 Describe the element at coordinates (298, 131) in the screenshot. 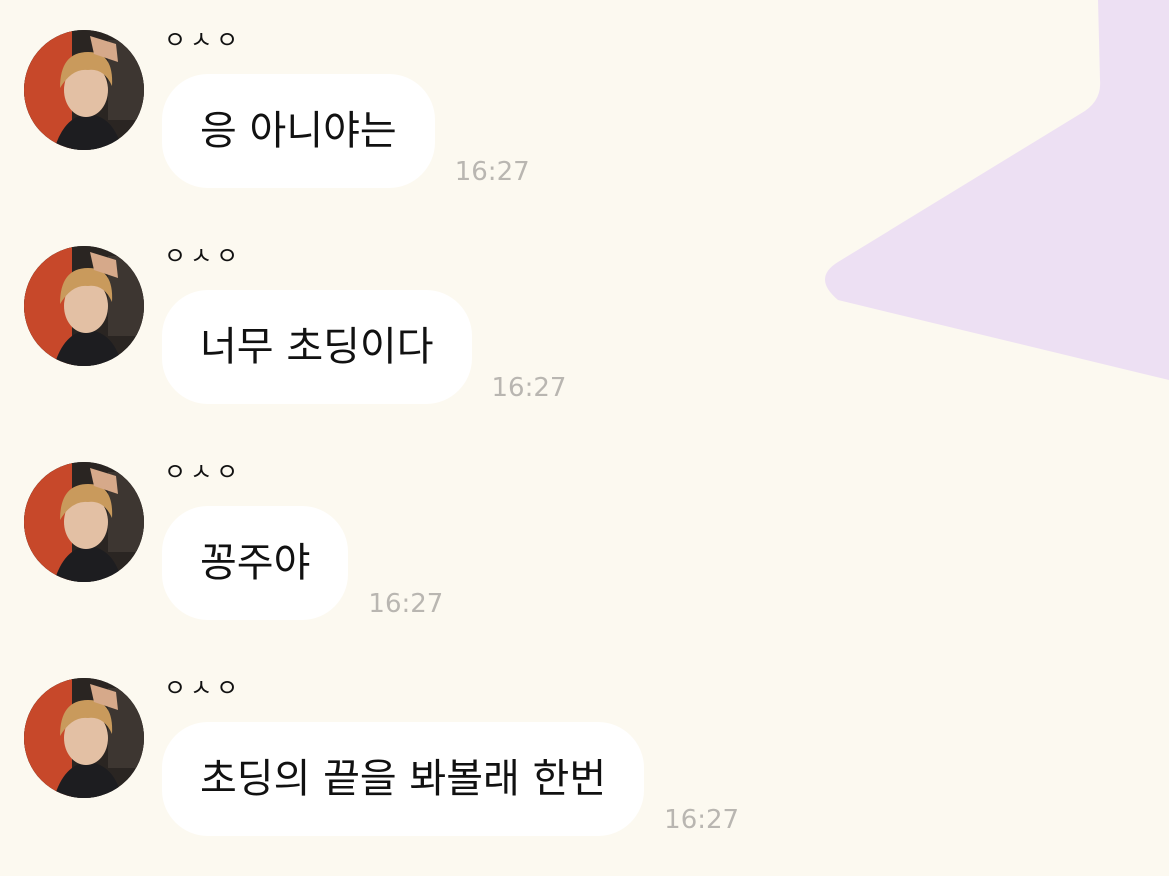

I see `message-bubble: 응 아니야는` at that location.